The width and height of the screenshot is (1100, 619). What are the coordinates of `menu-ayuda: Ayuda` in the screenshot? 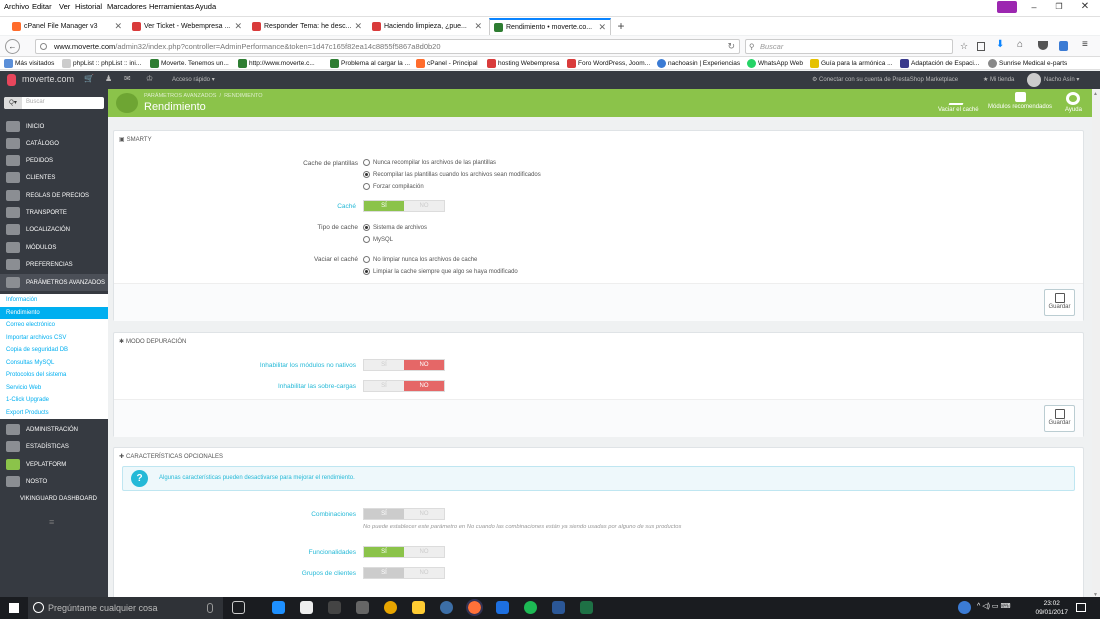 It's located at (205, 6).